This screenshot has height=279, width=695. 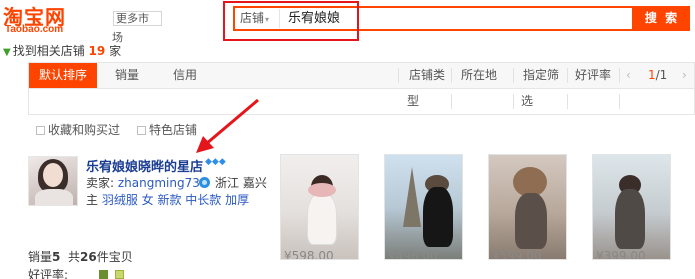 I want to click on filter-specified-wrap: 选, so click(x=527, y=101).